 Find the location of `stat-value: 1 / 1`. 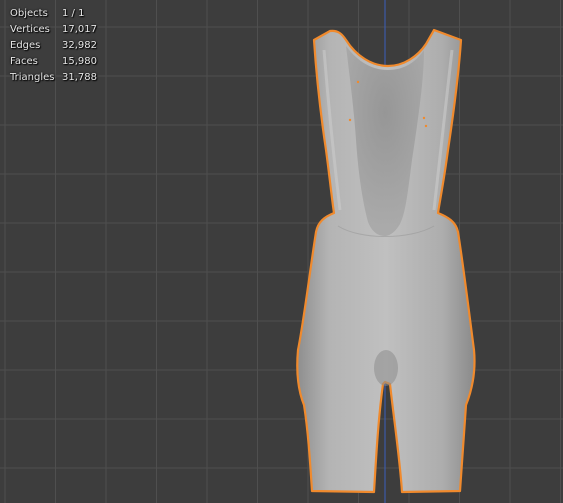

stat-value: 1 / 1 is located at coordinates (73, 13).